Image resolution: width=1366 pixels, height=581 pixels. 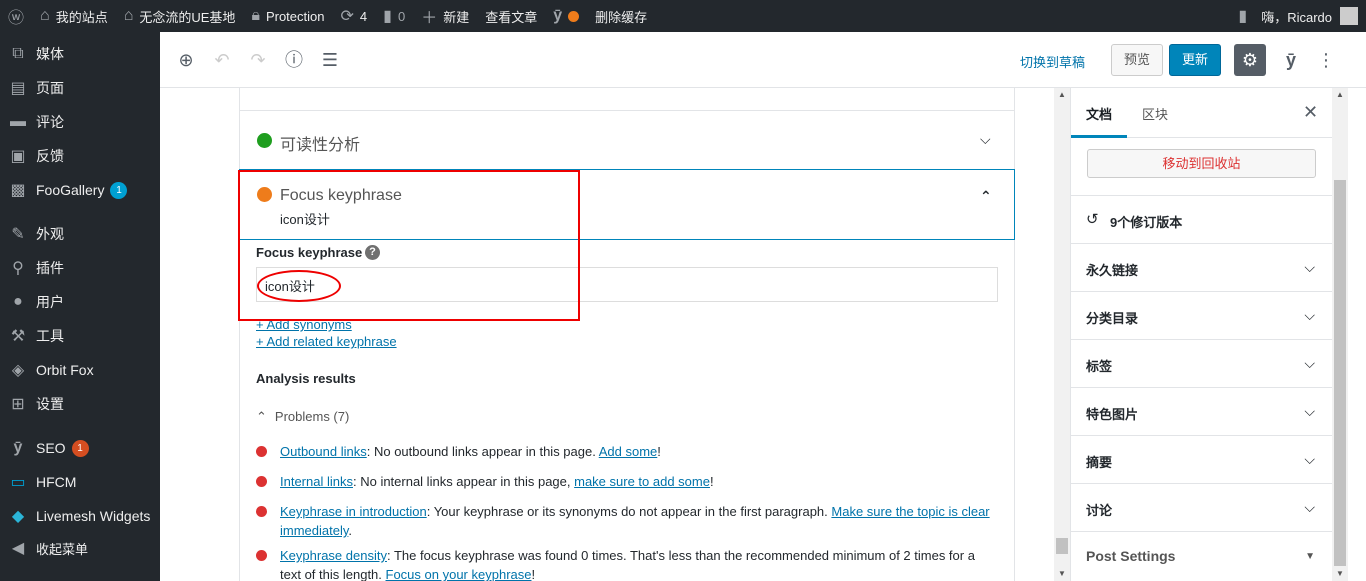 I want to click on feedback-icon: ▣, so click(x=18, y=156).